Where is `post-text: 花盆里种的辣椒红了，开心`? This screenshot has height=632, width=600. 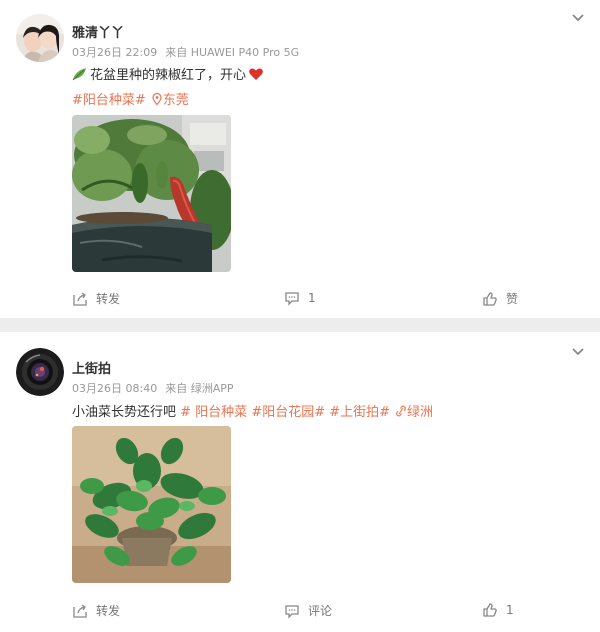
post-text: 花盆里种的辣椒红了，开心 is located at coordinates (168, 73).